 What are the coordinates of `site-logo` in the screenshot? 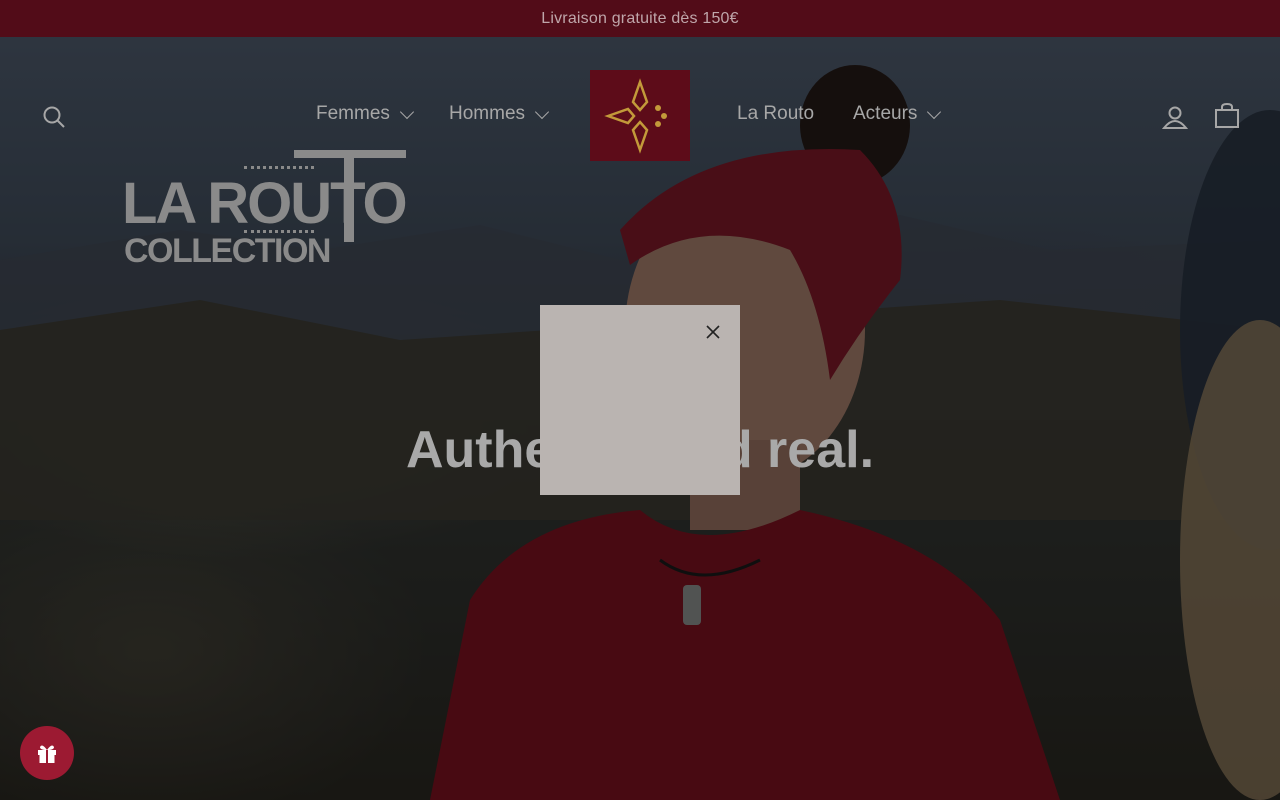 It's located at (640, 115).